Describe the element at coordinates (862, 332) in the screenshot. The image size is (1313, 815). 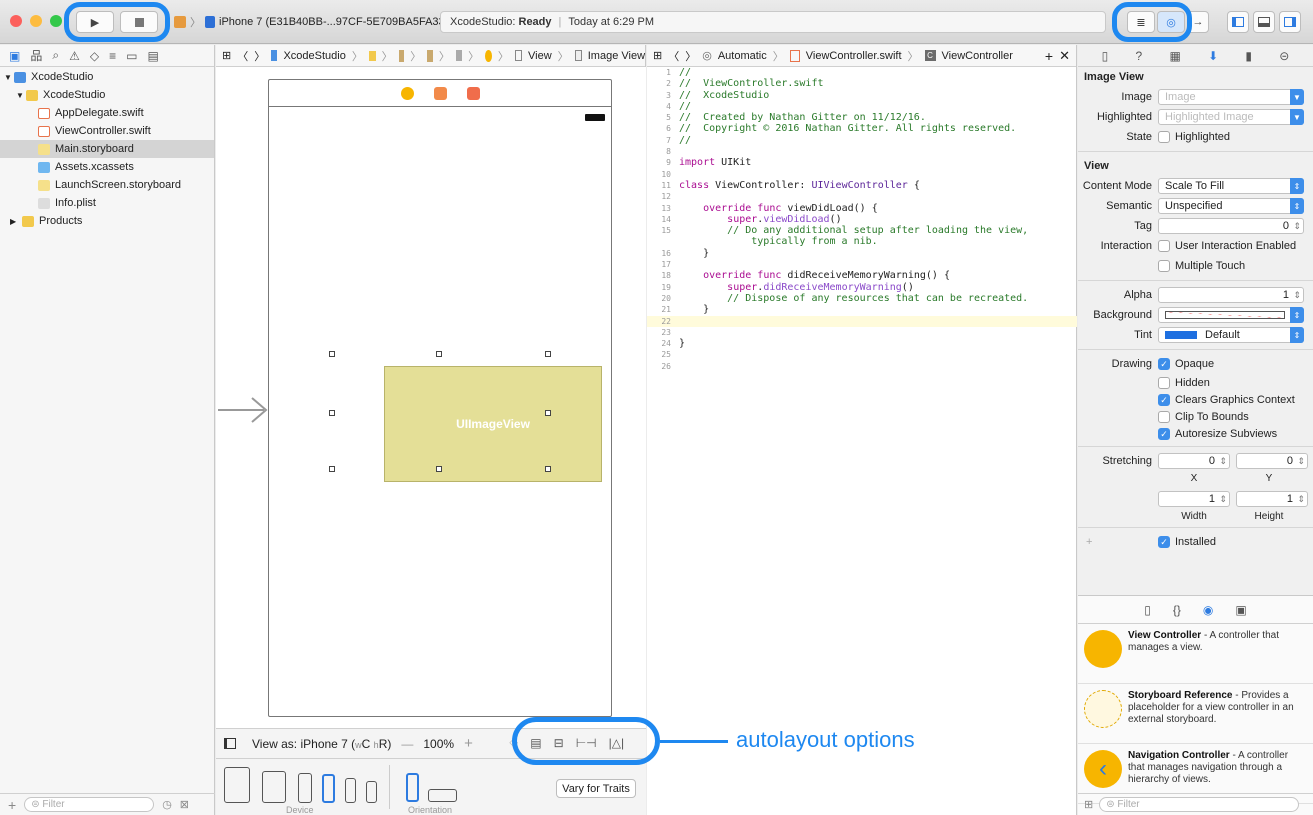
I see `code-line: 23` at that location.